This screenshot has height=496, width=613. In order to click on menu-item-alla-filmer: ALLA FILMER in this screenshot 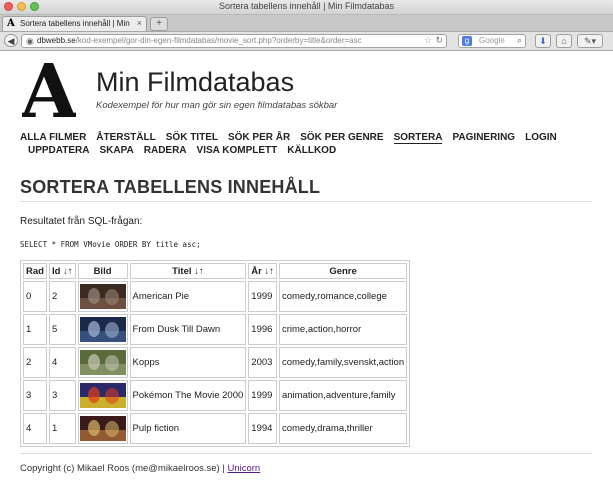, I will do `click(53, 137)`.